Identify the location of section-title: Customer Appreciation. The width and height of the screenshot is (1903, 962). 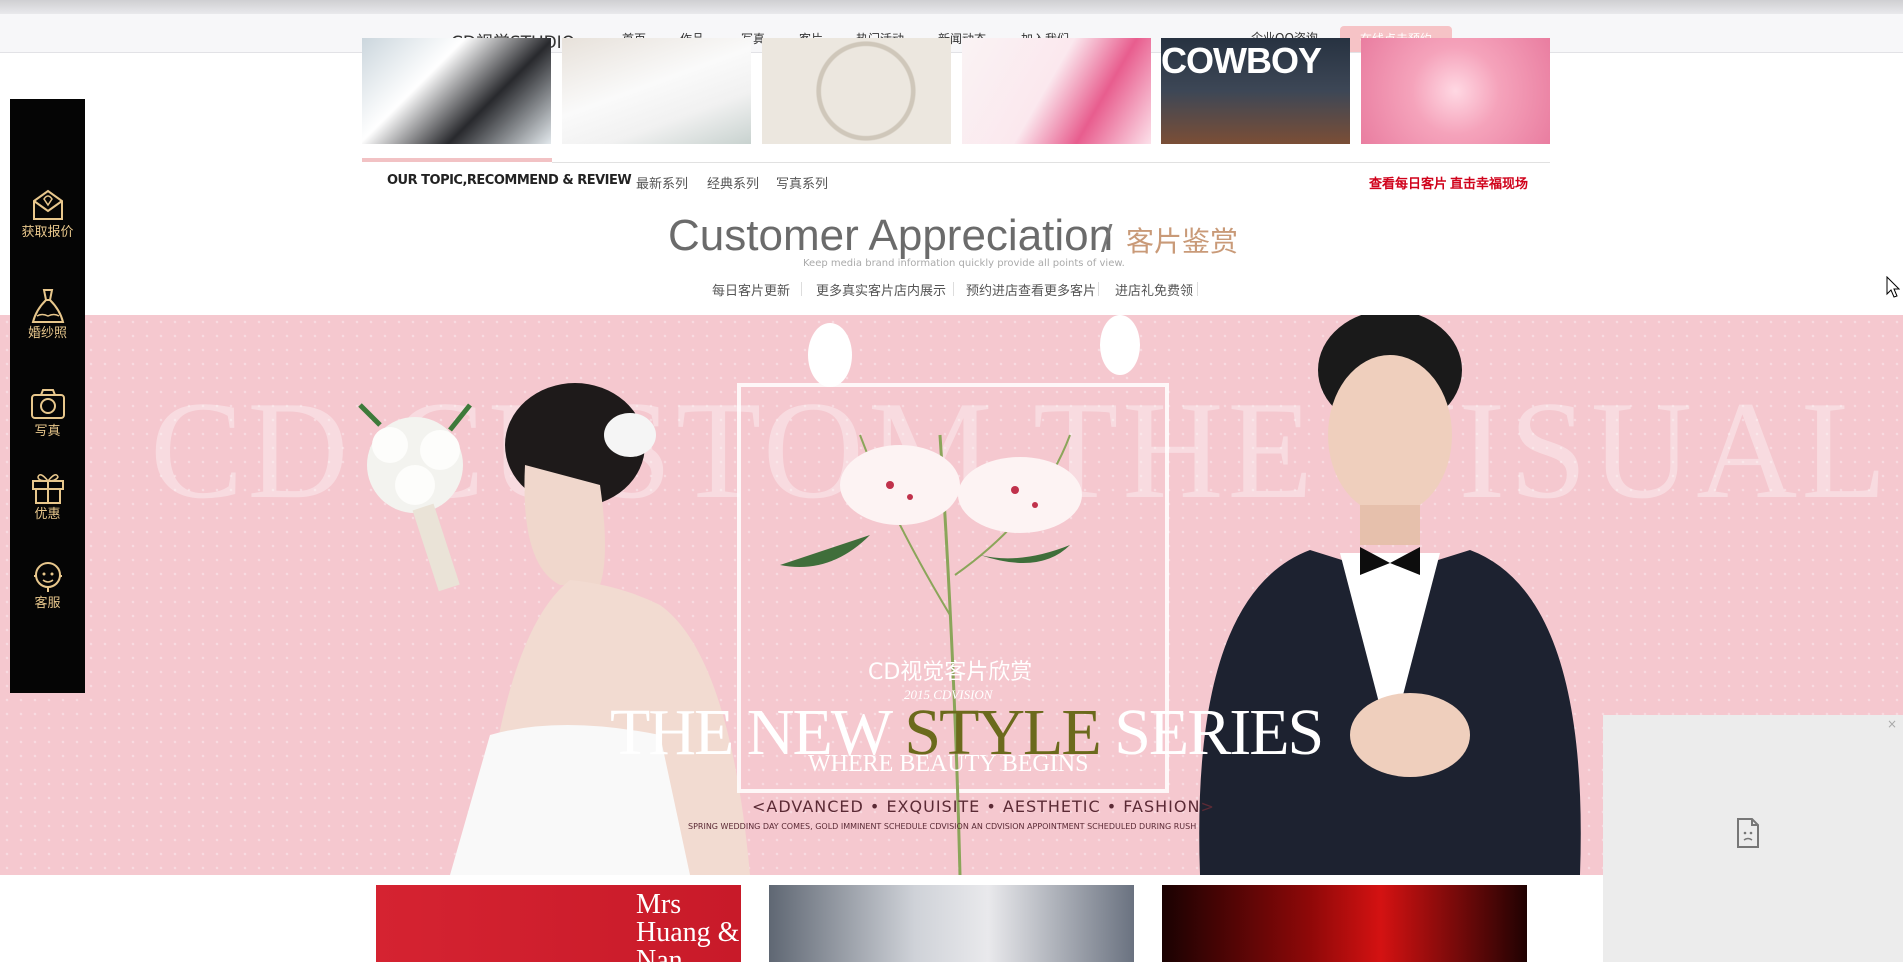
(891, 235).